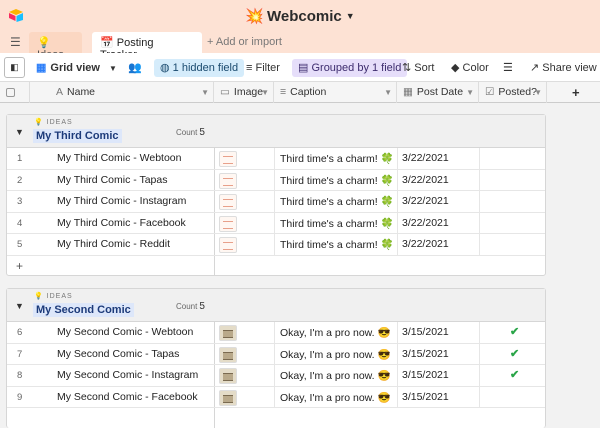 Image resolution: width=600 pixels, height=428 pixels. I want to click on long-text-icon: ≡, so click(283, 92).